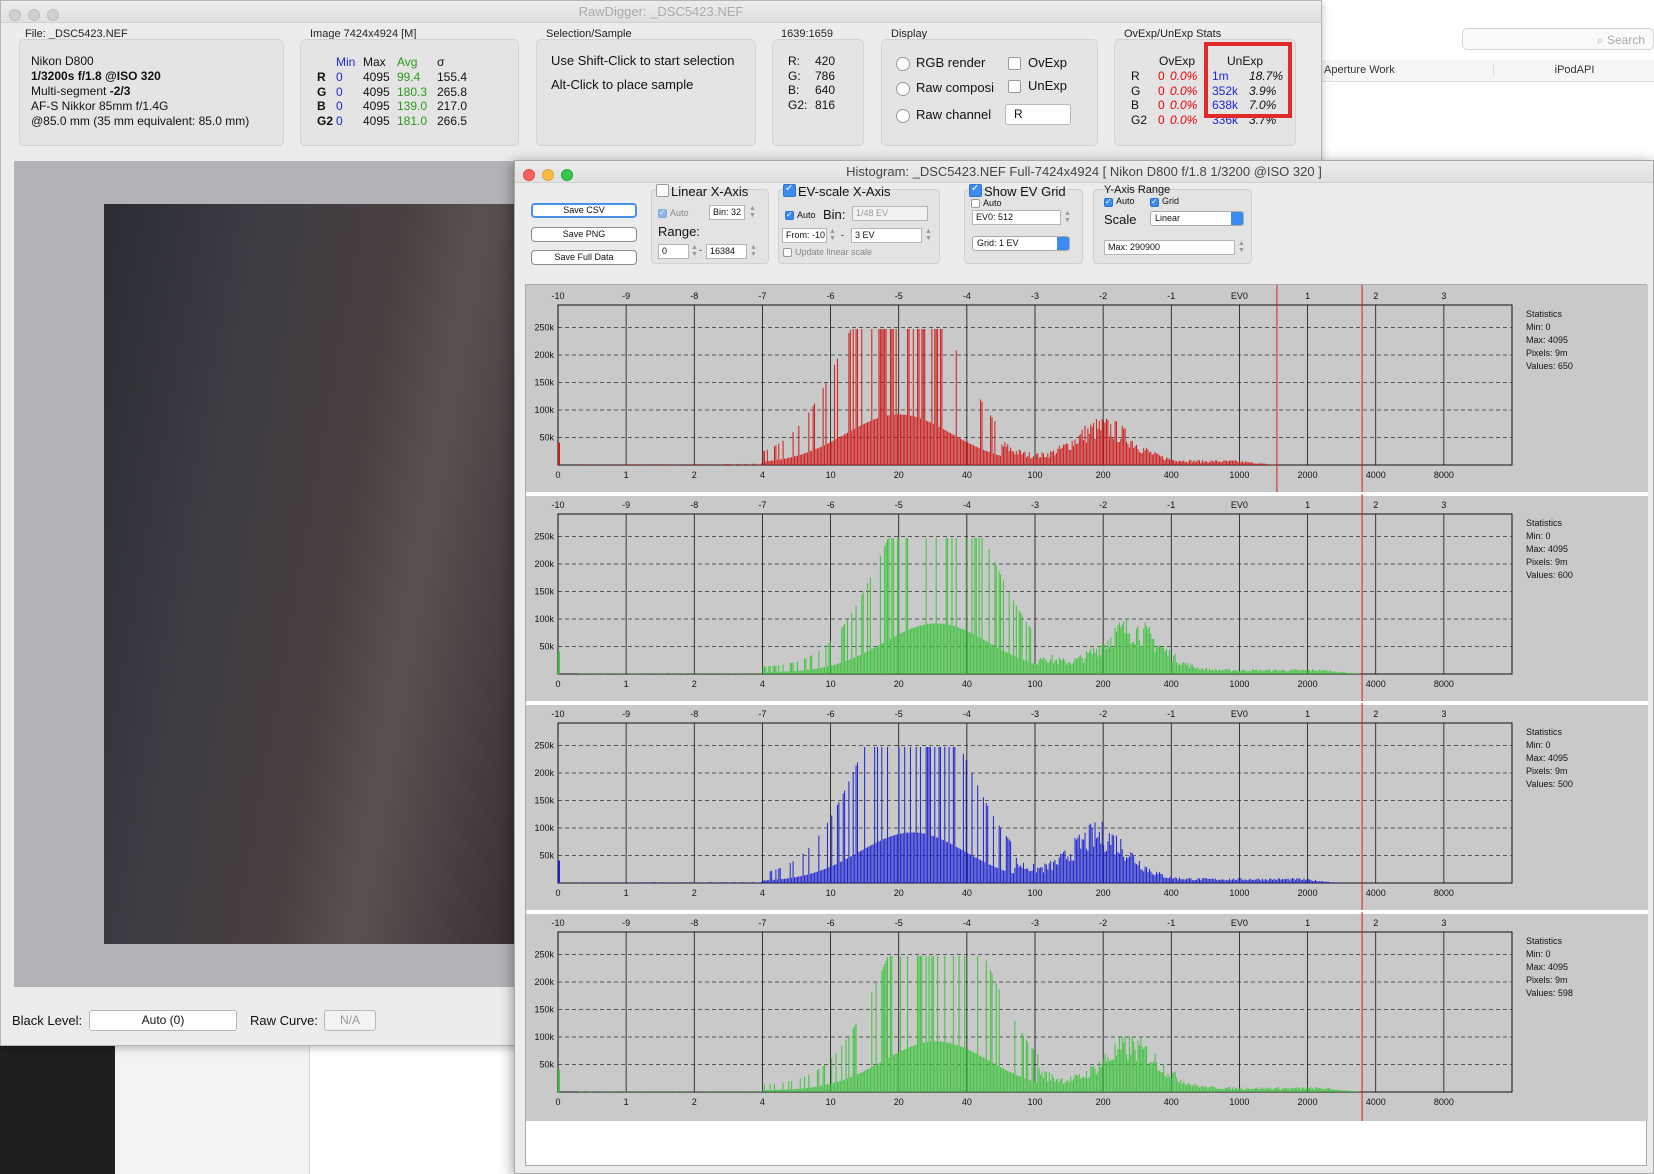 The width and height of the screenshot is (1654, 1174). What do you see at coordinates (1443, 505) in the screenshot?
I see `ev-tick-label: 3` at bounding box center [1443, 505].